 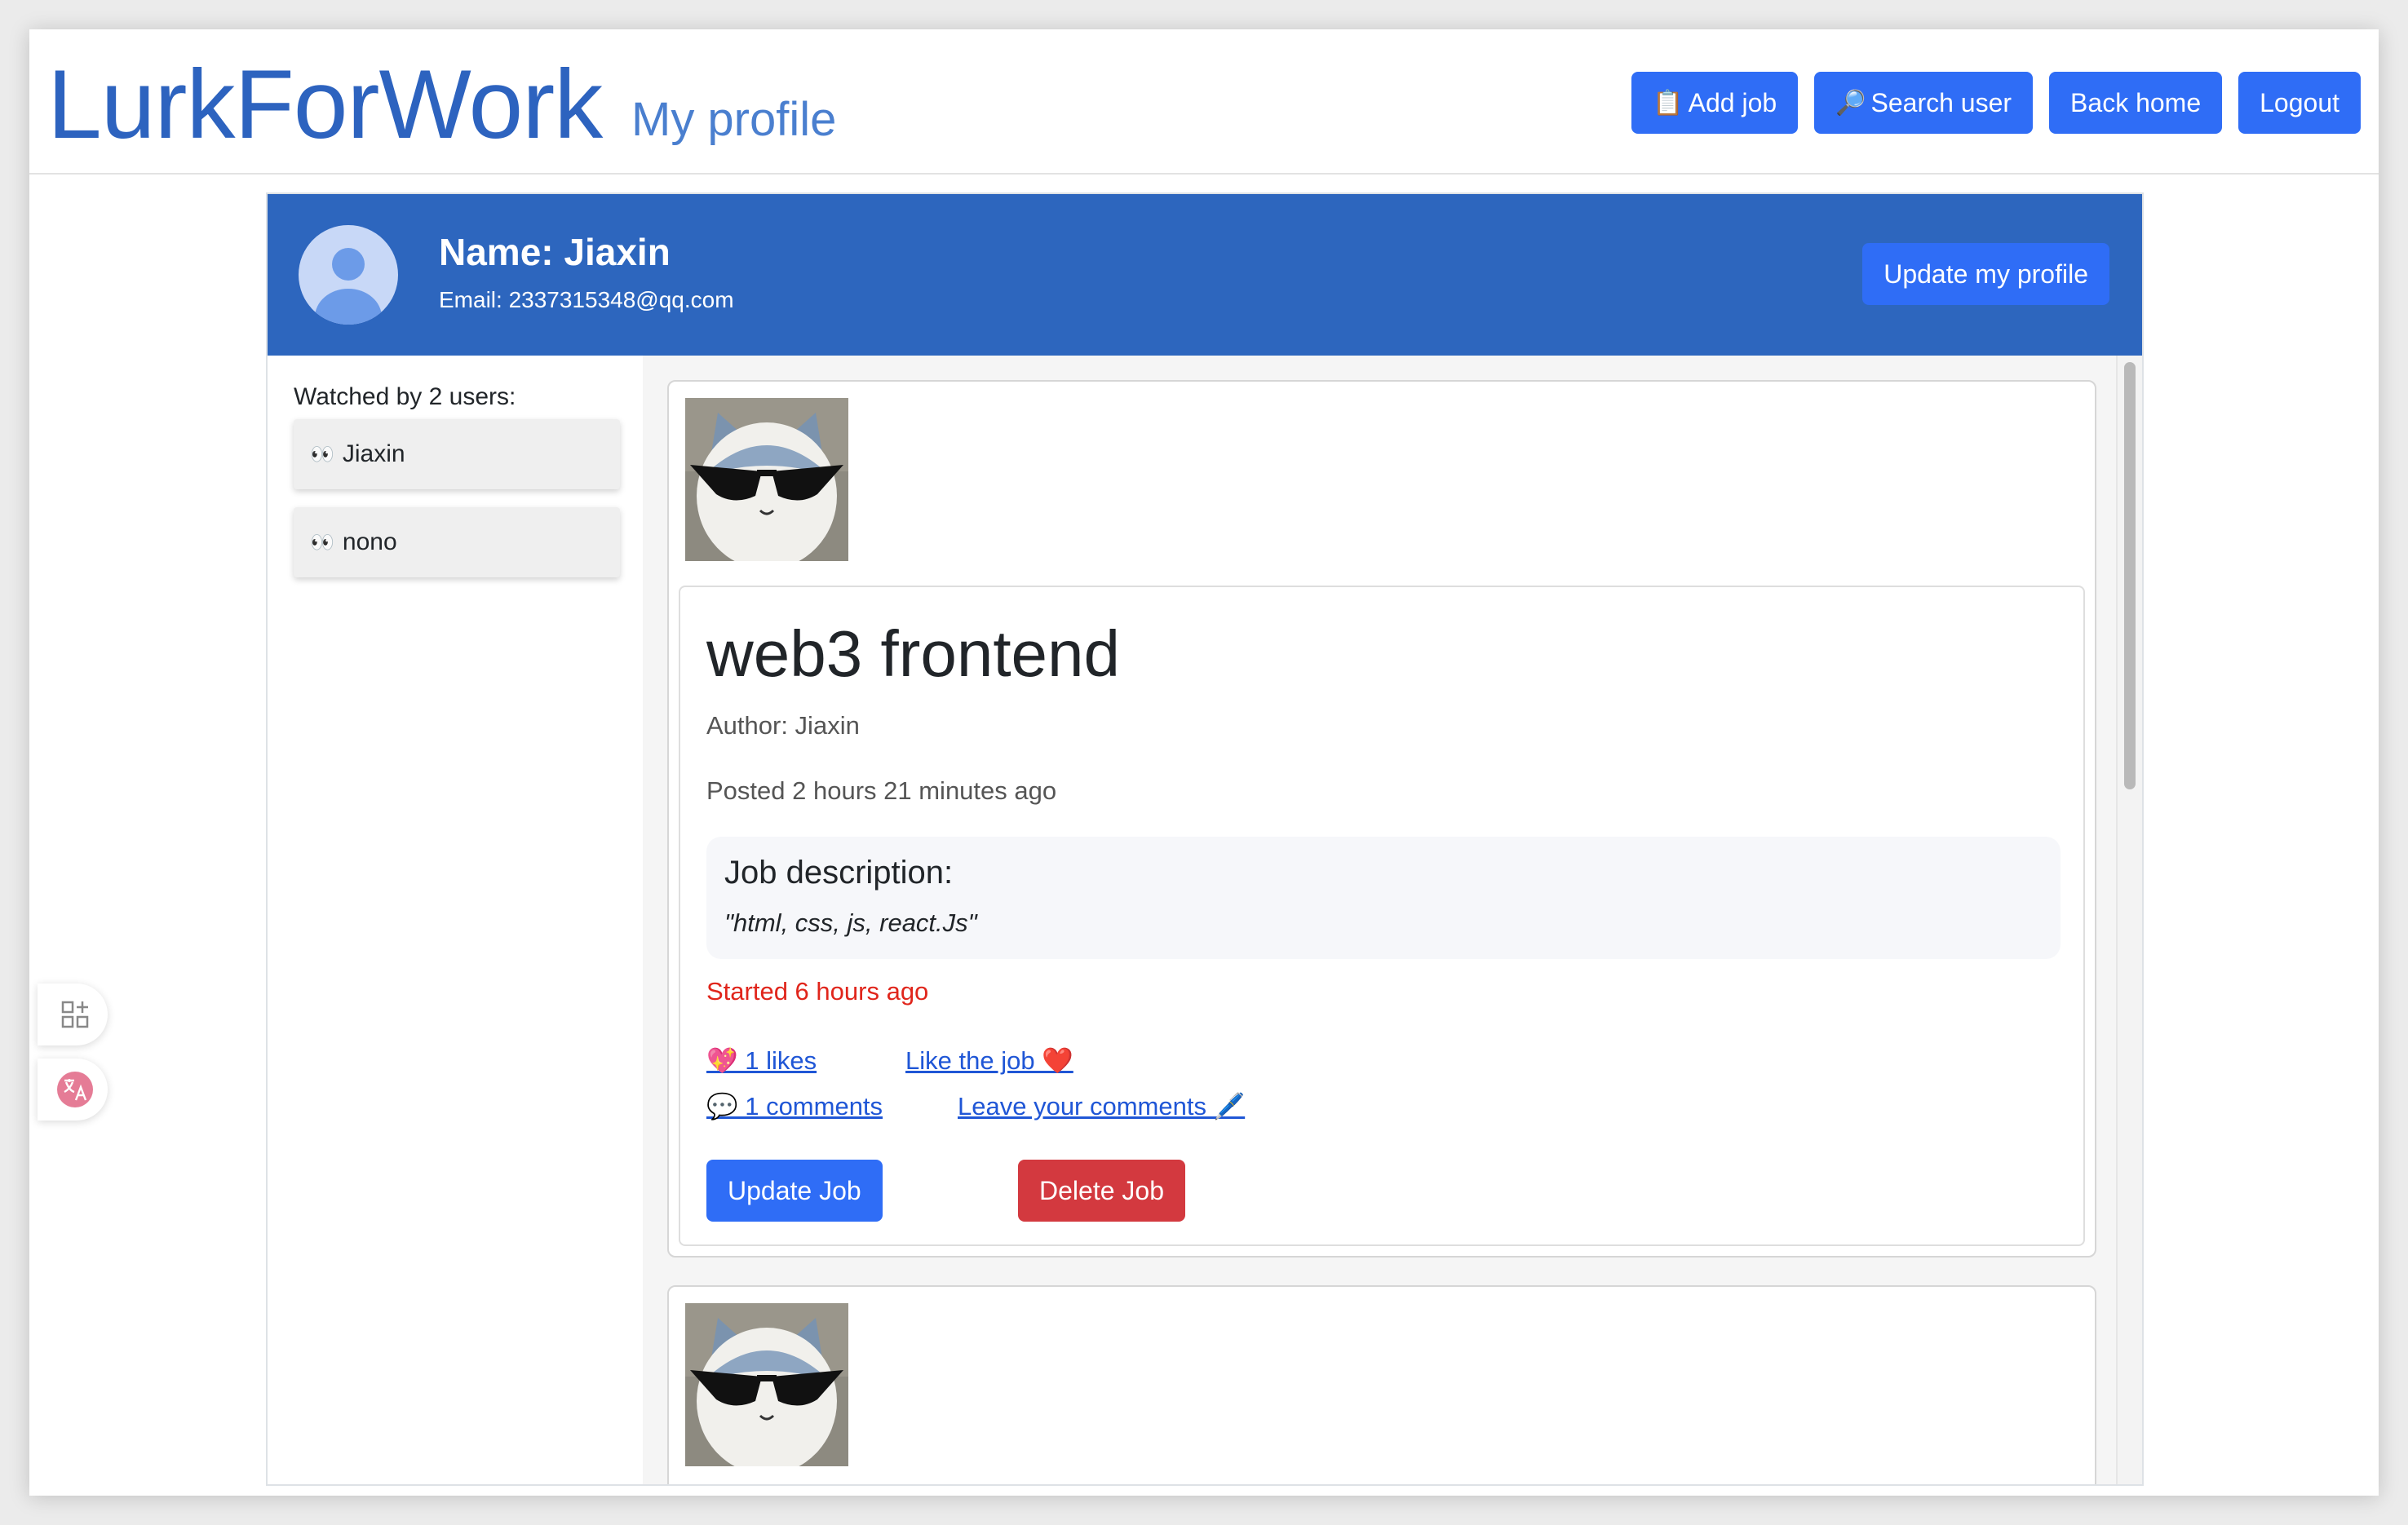 I want to click on apps-add-icon, so click(x=75, y=1015).